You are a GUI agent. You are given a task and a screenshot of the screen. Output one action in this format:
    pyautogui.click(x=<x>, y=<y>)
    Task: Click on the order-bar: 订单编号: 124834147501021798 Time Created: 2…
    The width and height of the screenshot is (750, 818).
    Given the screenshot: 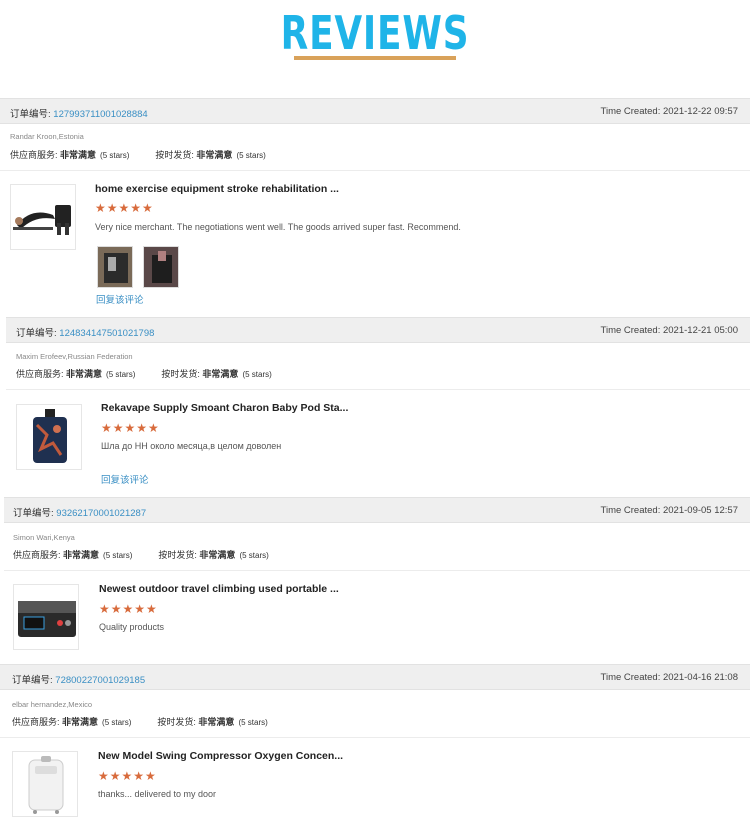 What is the action you would take?
    pyautogui.click(x=378, y=330)
    